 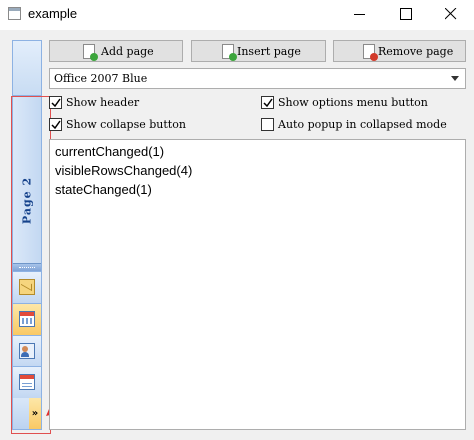 I want to click on nav-button-calendar, so click(x=27, y=319).